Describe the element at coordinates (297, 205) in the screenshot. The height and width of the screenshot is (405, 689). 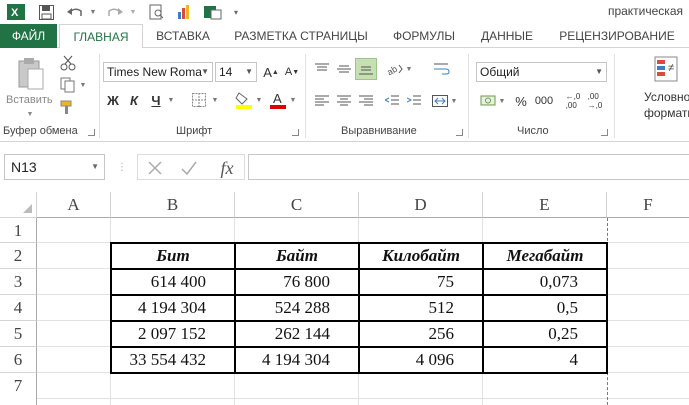
I see `column-header-c: C` at that location.